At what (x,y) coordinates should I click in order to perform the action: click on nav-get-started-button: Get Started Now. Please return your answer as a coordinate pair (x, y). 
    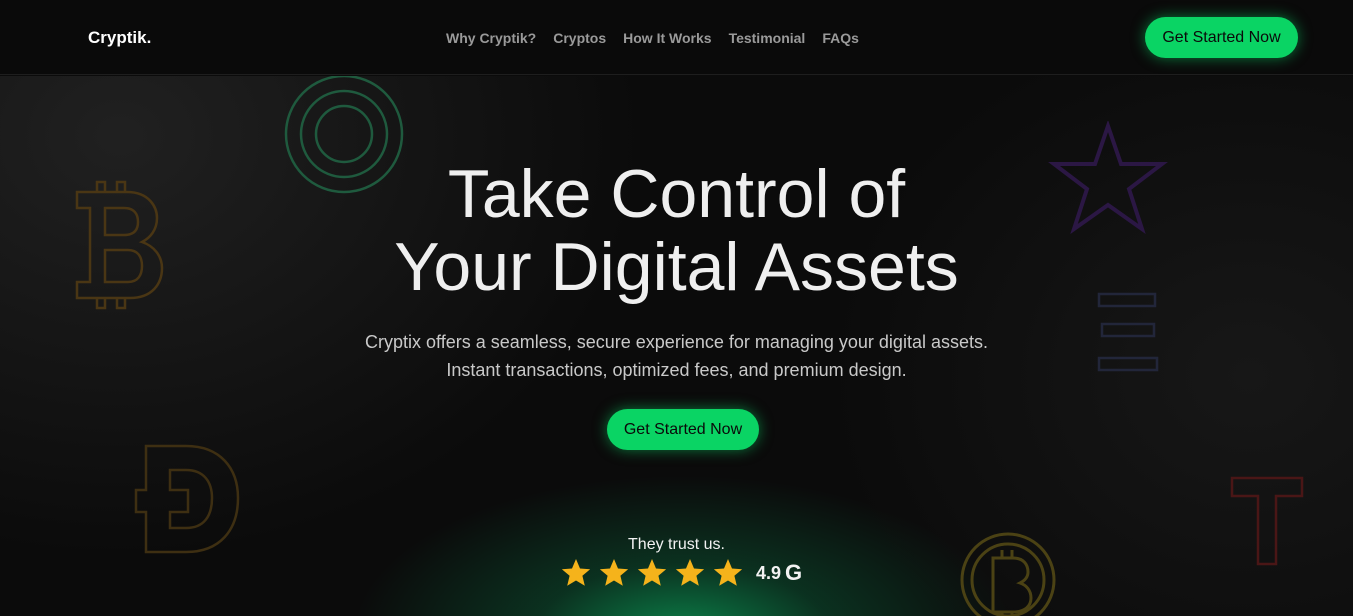
    Looking at the image, I should click on (1221, 37).